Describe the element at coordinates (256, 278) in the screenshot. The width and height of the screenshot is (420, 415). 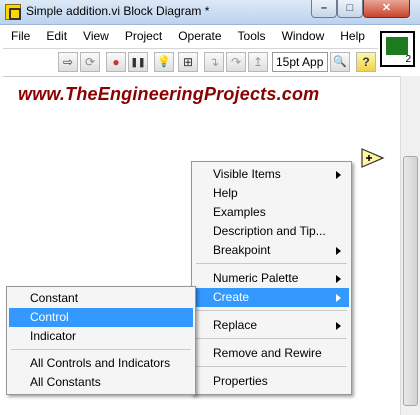
I see `menu-item-label: Numeric Palette` at that location.